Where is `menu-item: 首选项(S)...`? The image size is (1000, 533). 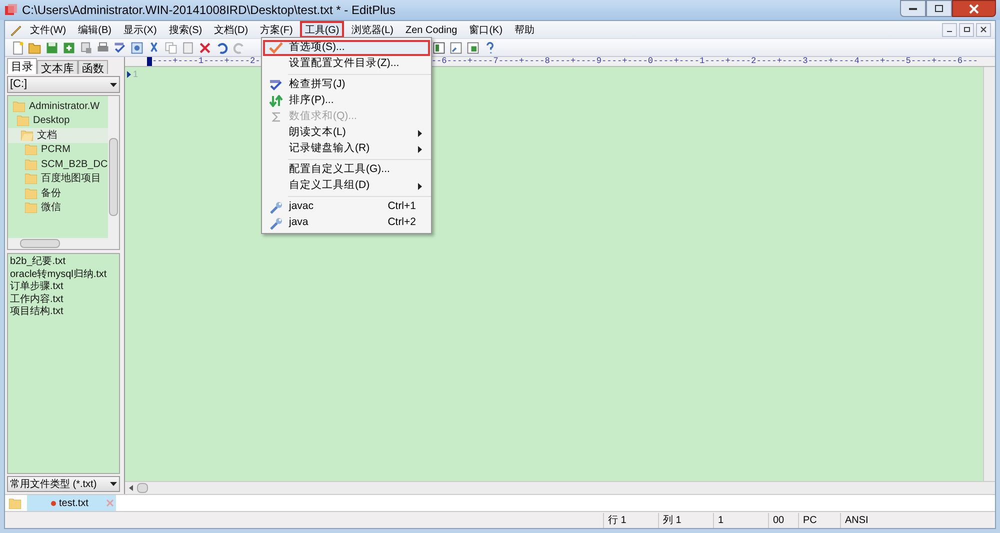
menu-item: 首选项(S)... is located at coordinates (346, 48).